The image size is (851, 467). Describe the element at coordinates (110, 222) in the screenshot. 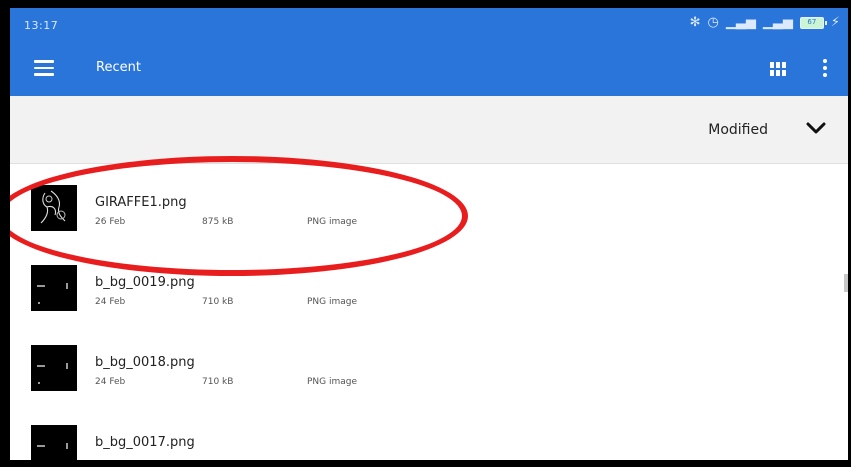

I see `file-date: 26 Feb` at that location.